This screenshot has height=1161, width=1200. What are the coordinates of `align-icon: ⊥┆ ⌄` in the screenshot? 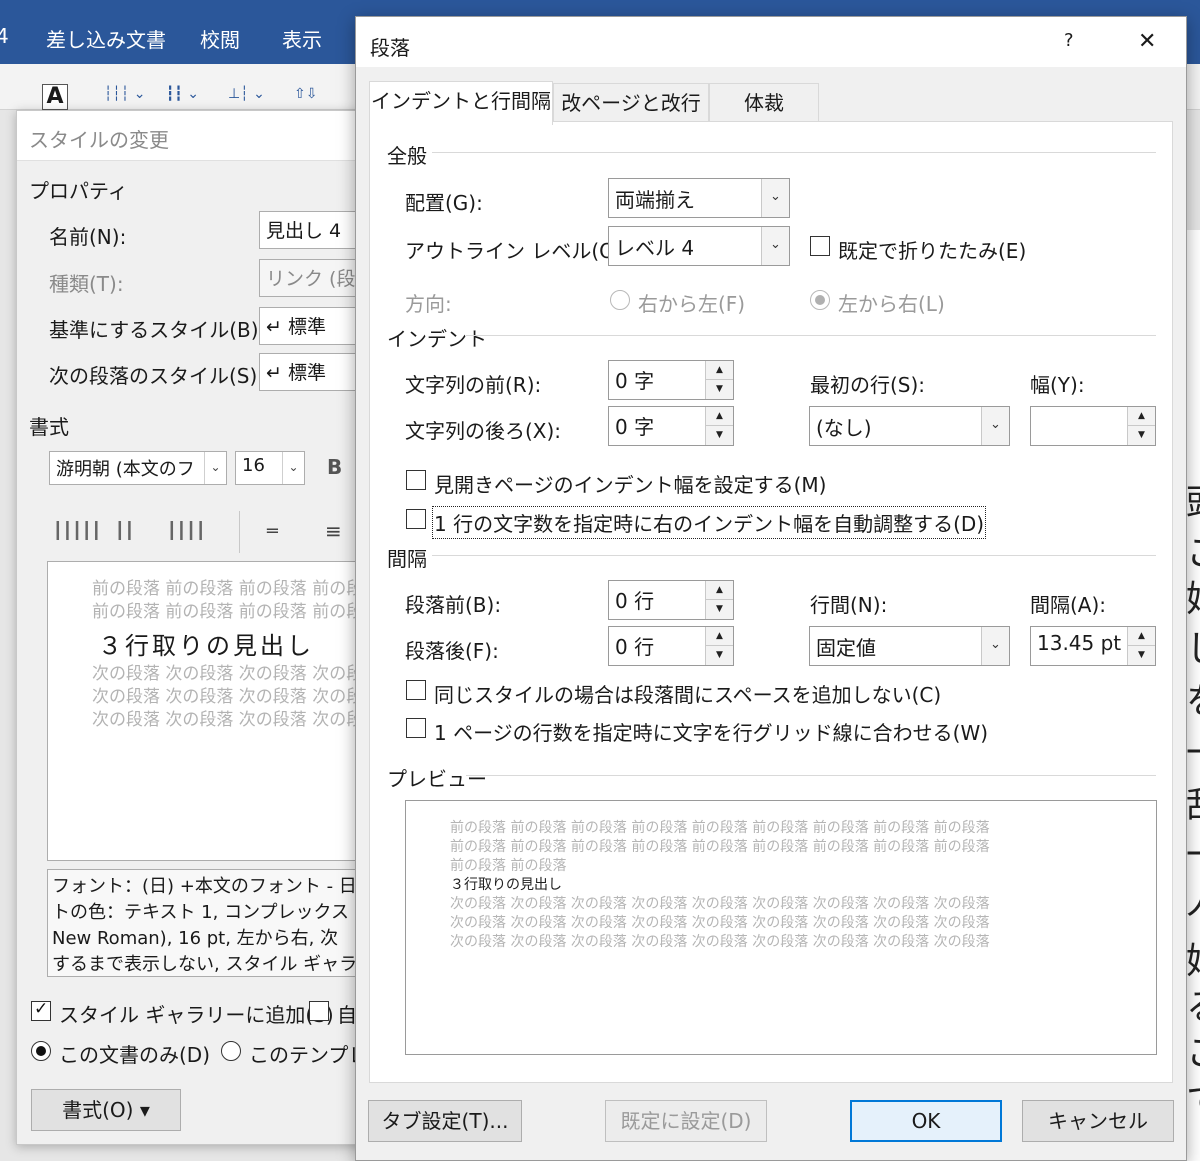 It's located at (246, 94).